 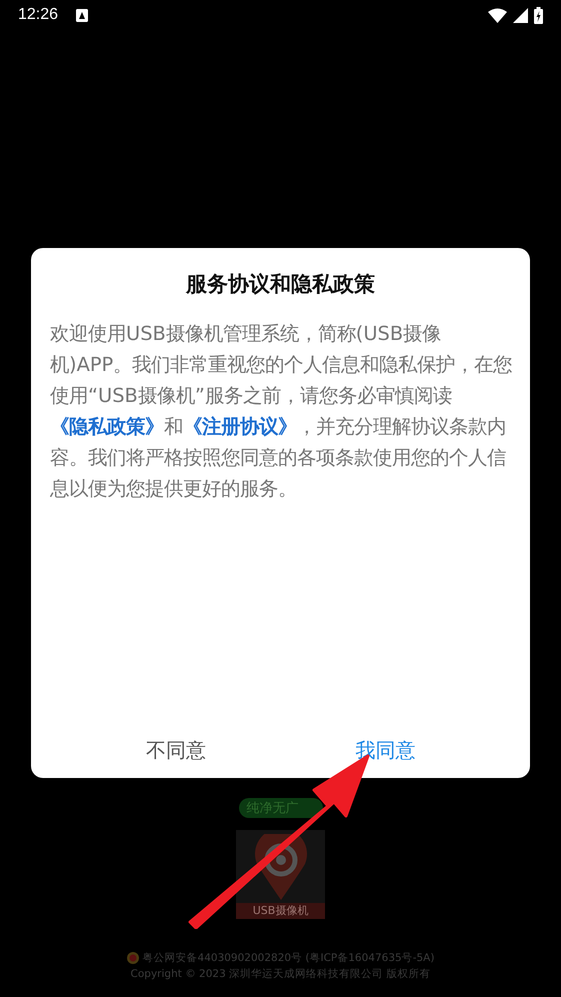 What do you see at coordinates (280, 284) in the screenshot?
I see `dialog-title: 服务协议和隐私政策` at bounding box center [280, 284].